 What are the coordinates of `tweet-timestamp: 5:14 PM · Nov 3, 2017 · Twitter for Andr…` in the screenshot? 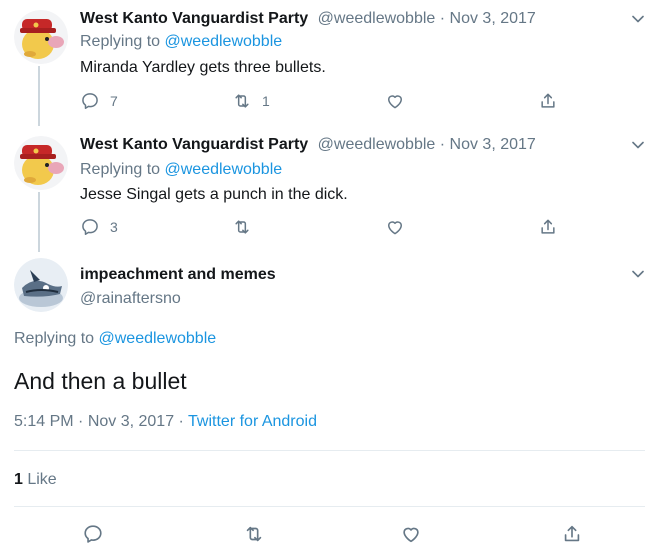 It's located at (165, 422).